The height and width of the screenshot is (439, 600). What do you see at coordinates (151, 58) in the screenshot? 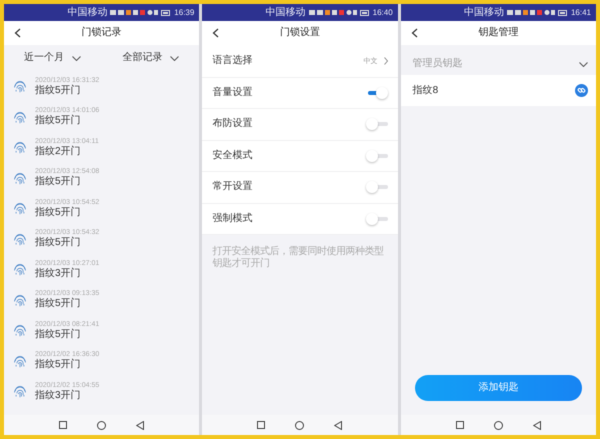
I see `filter-dropdown: 全部记录` at bounding box center [151, 58].